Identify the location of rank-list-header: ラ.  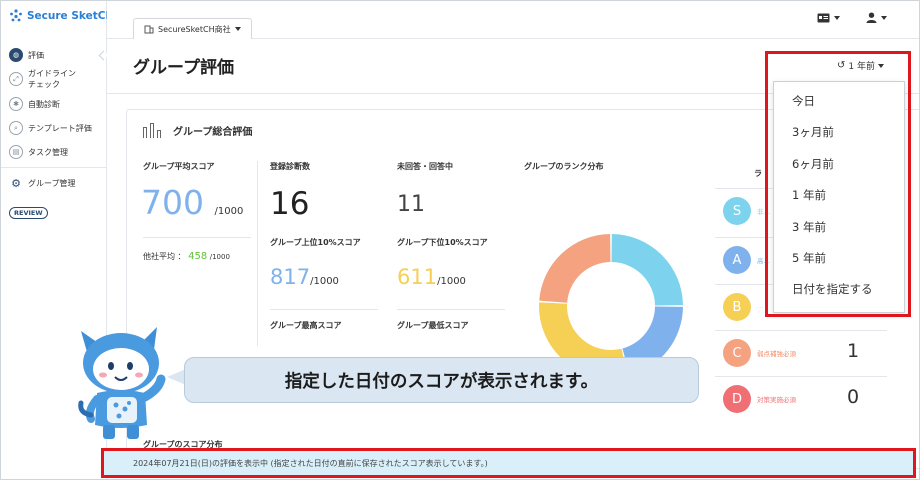
(758, 173).